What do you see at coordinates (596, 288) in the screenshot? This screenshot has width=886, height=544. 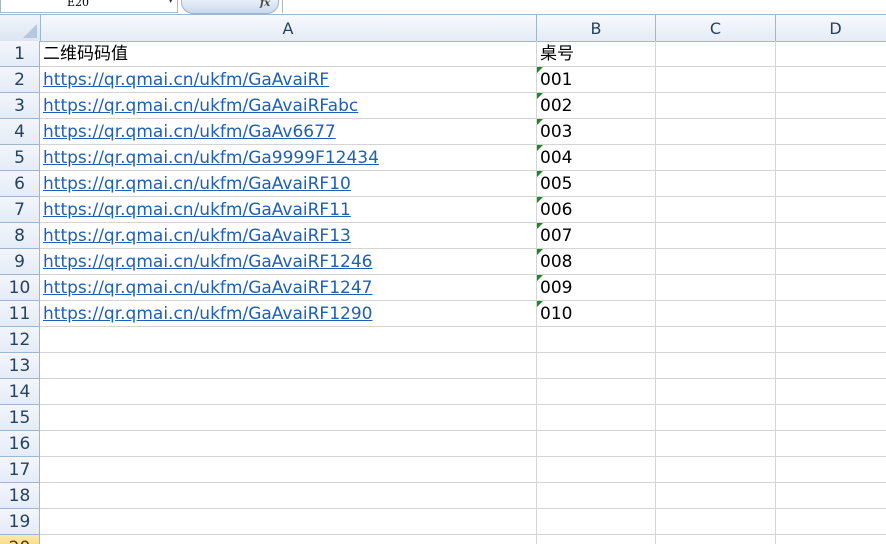 I see `cell-b: 009` at bounding box center [596, 288].